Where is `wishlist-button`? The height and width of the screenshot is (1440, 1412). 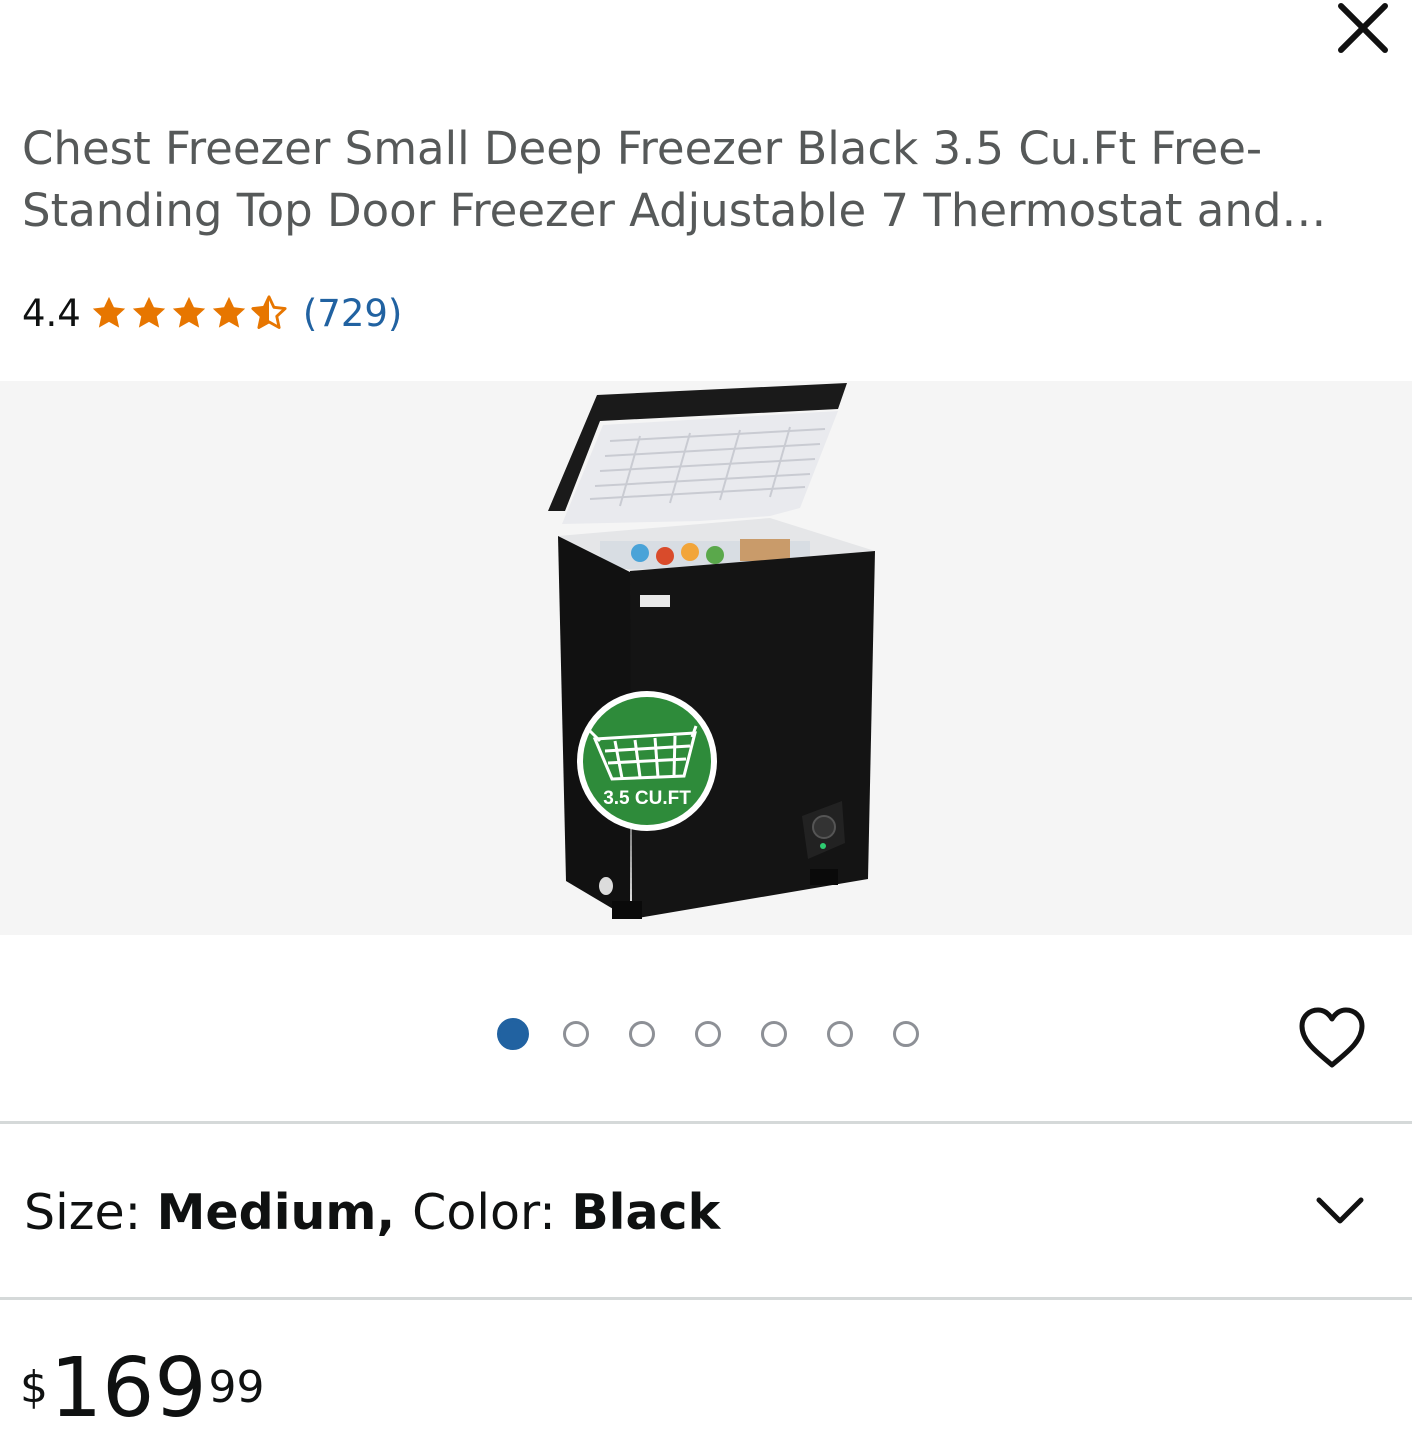 wishlist-button is located at coordinates (1332, 1038).